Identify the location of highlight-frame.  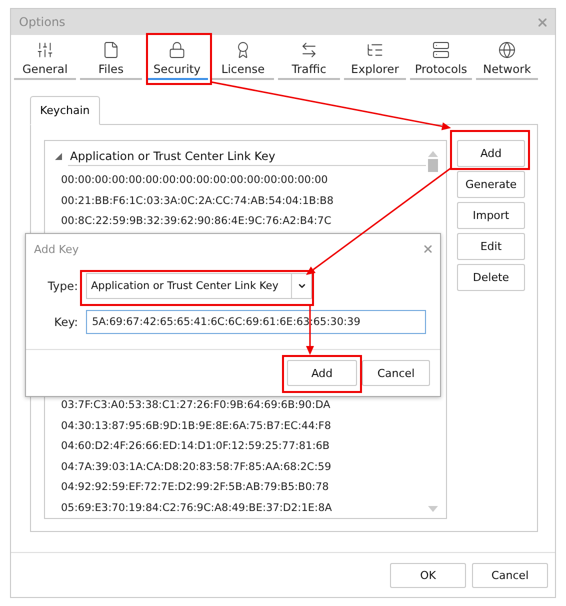
(179, 59).